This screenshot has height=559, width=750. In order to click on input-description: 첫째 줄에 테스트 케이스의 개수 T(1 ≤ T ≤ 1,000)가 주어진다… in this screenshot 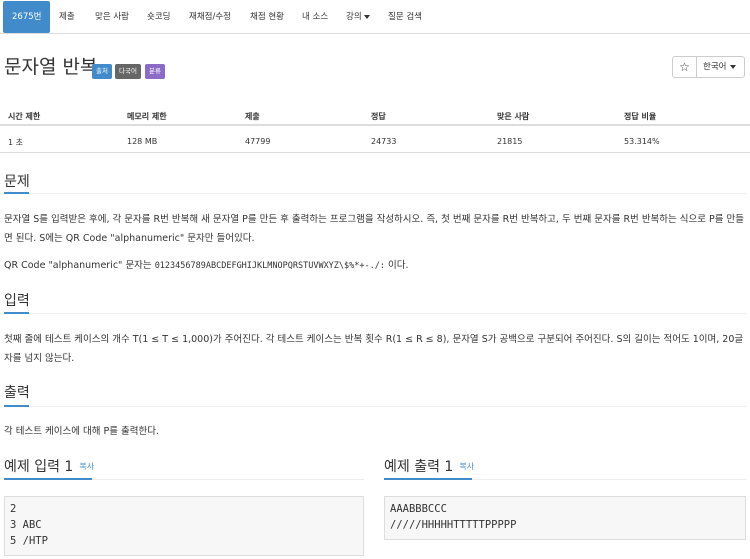, I will do `click(374, 349)`.